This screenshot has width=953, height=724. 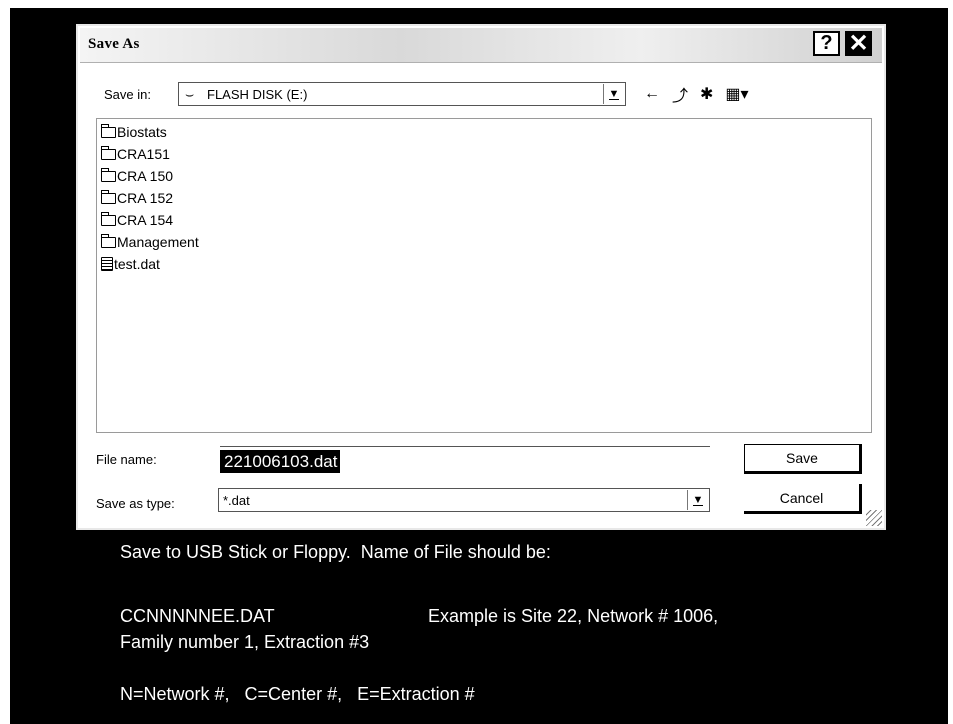 What do you see at coordinates (197, 616) in the screenshot?
I see `instruction-filename-pattern: CCNNNNNEE.DAT` at bounding box center [197, 616].